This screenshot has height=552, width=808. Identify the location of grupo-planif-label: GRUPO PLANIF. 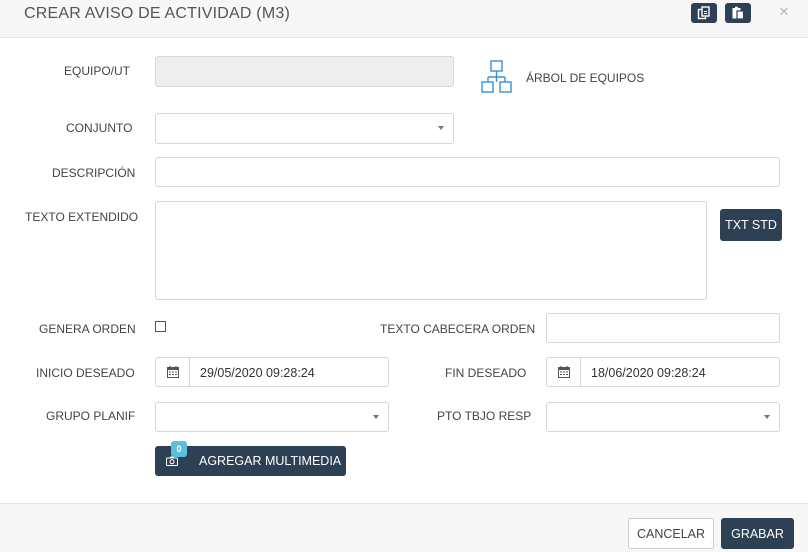
(91, 416).